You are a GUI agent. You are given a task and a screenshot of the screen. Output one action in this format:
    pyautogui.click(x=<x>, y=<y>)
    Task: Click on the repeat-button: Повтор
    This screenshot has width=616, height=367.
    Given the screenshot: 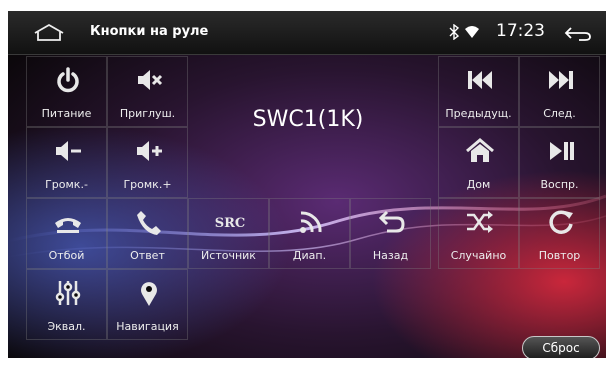 What is the action you would take?
    pyautogui.click(x=559, y=233)
    